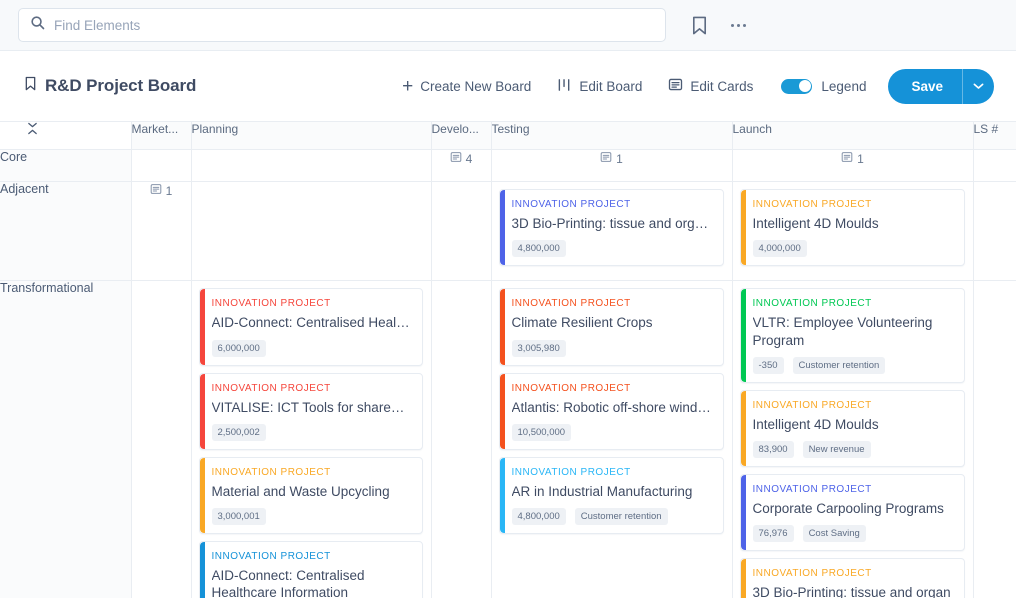  I want to click on top-search-bar, so click(508, 25).